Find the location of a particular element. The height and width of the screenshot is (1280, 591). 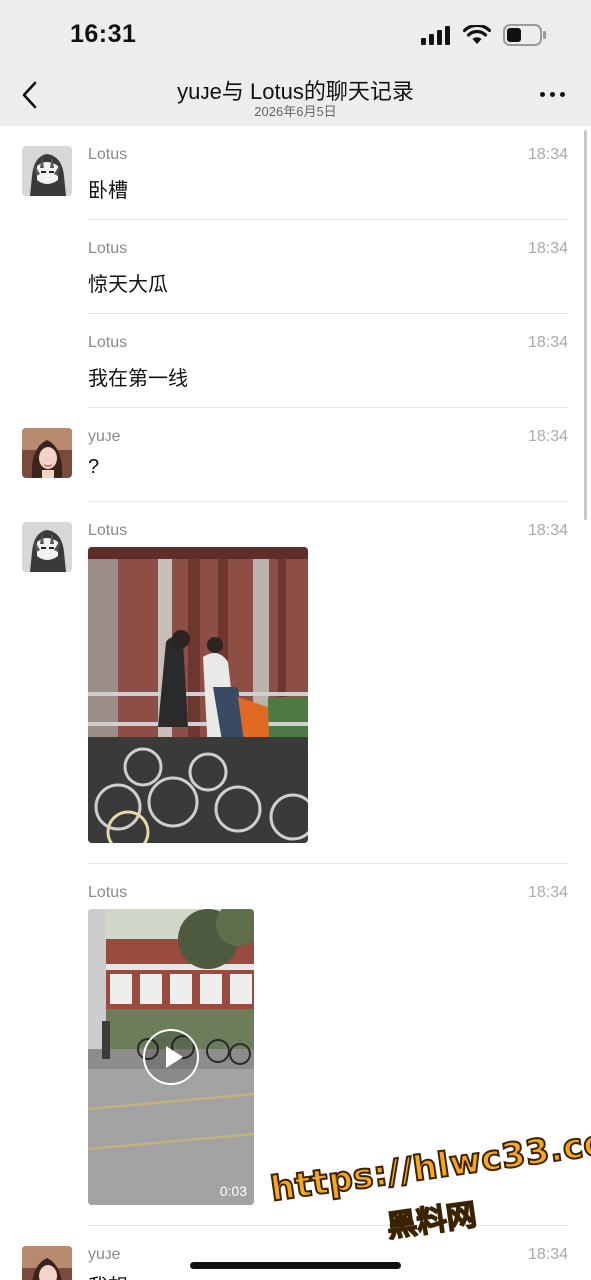

message-text: 惊天大瓜 is located at coordinates (128, 282).